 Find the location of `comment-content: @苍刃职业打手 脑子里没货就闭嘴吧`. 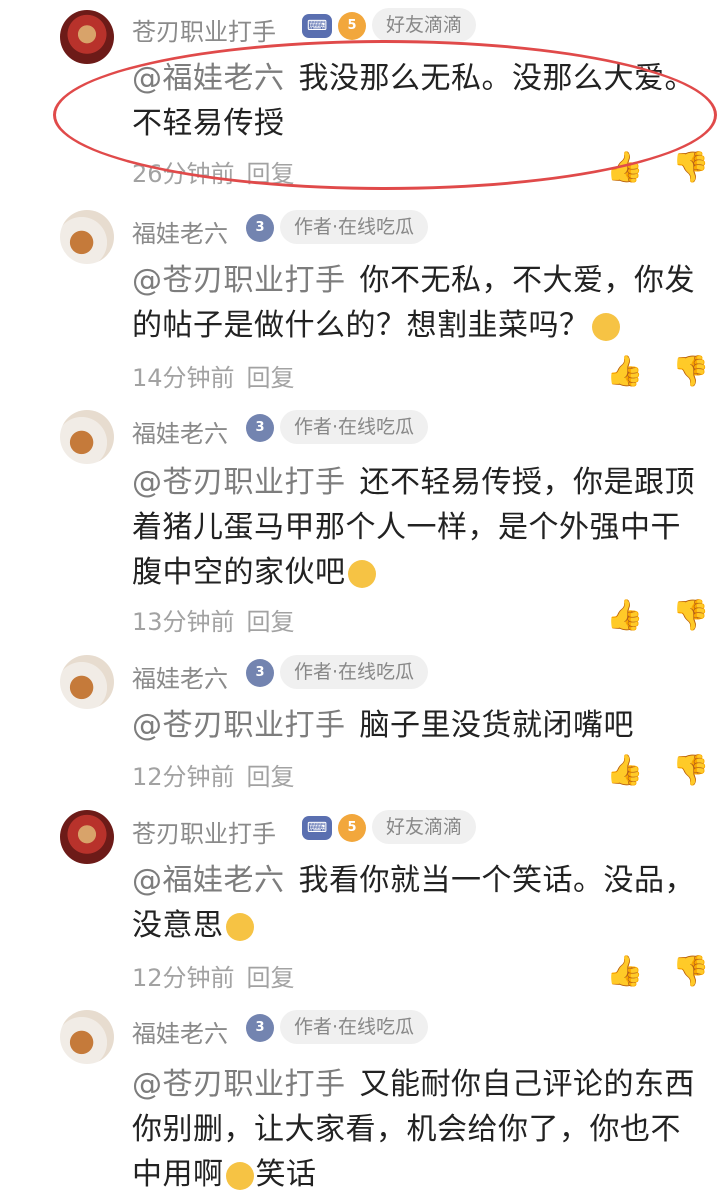

comment-content: @苍刃职业打手 脑子里没货就闭嘴吧 is located at coordinates (419, 725).